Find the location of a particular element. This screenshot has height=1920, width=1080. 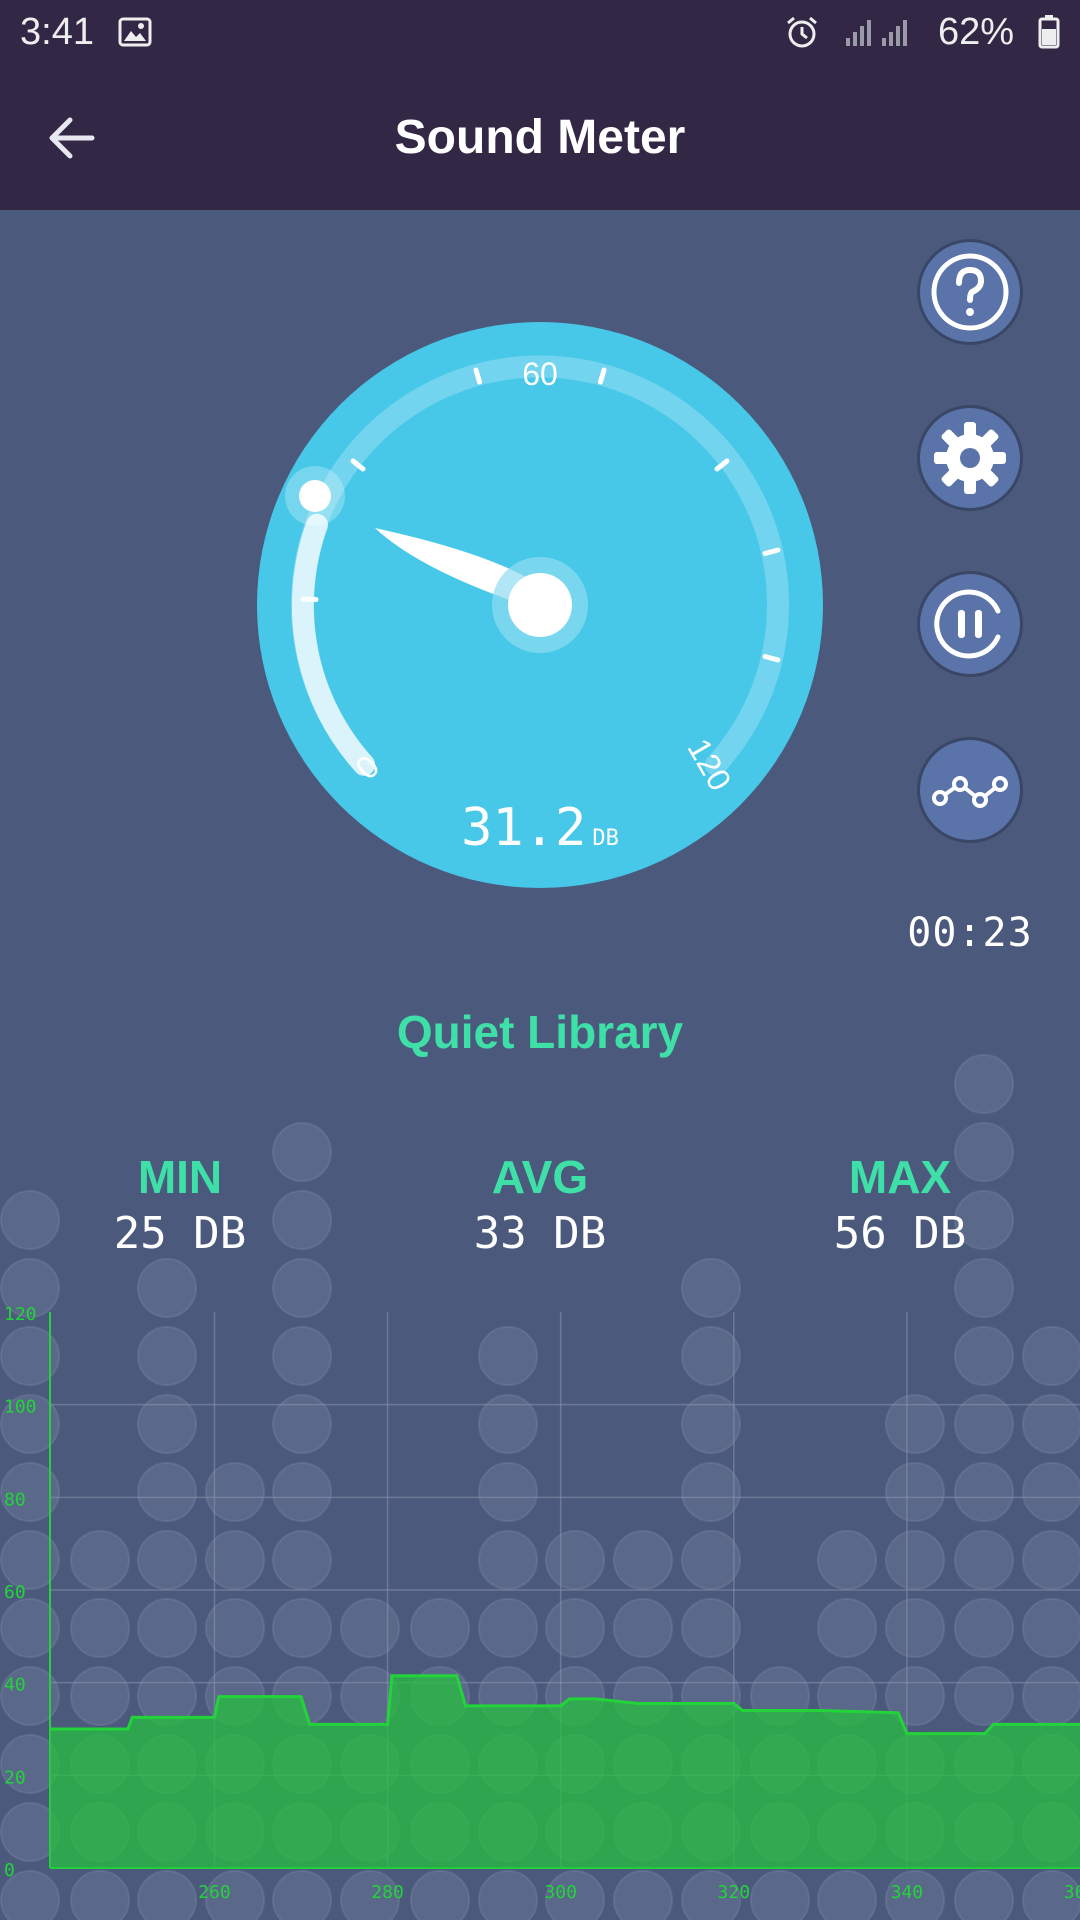

settings-button is located at coordinates (970, 458).